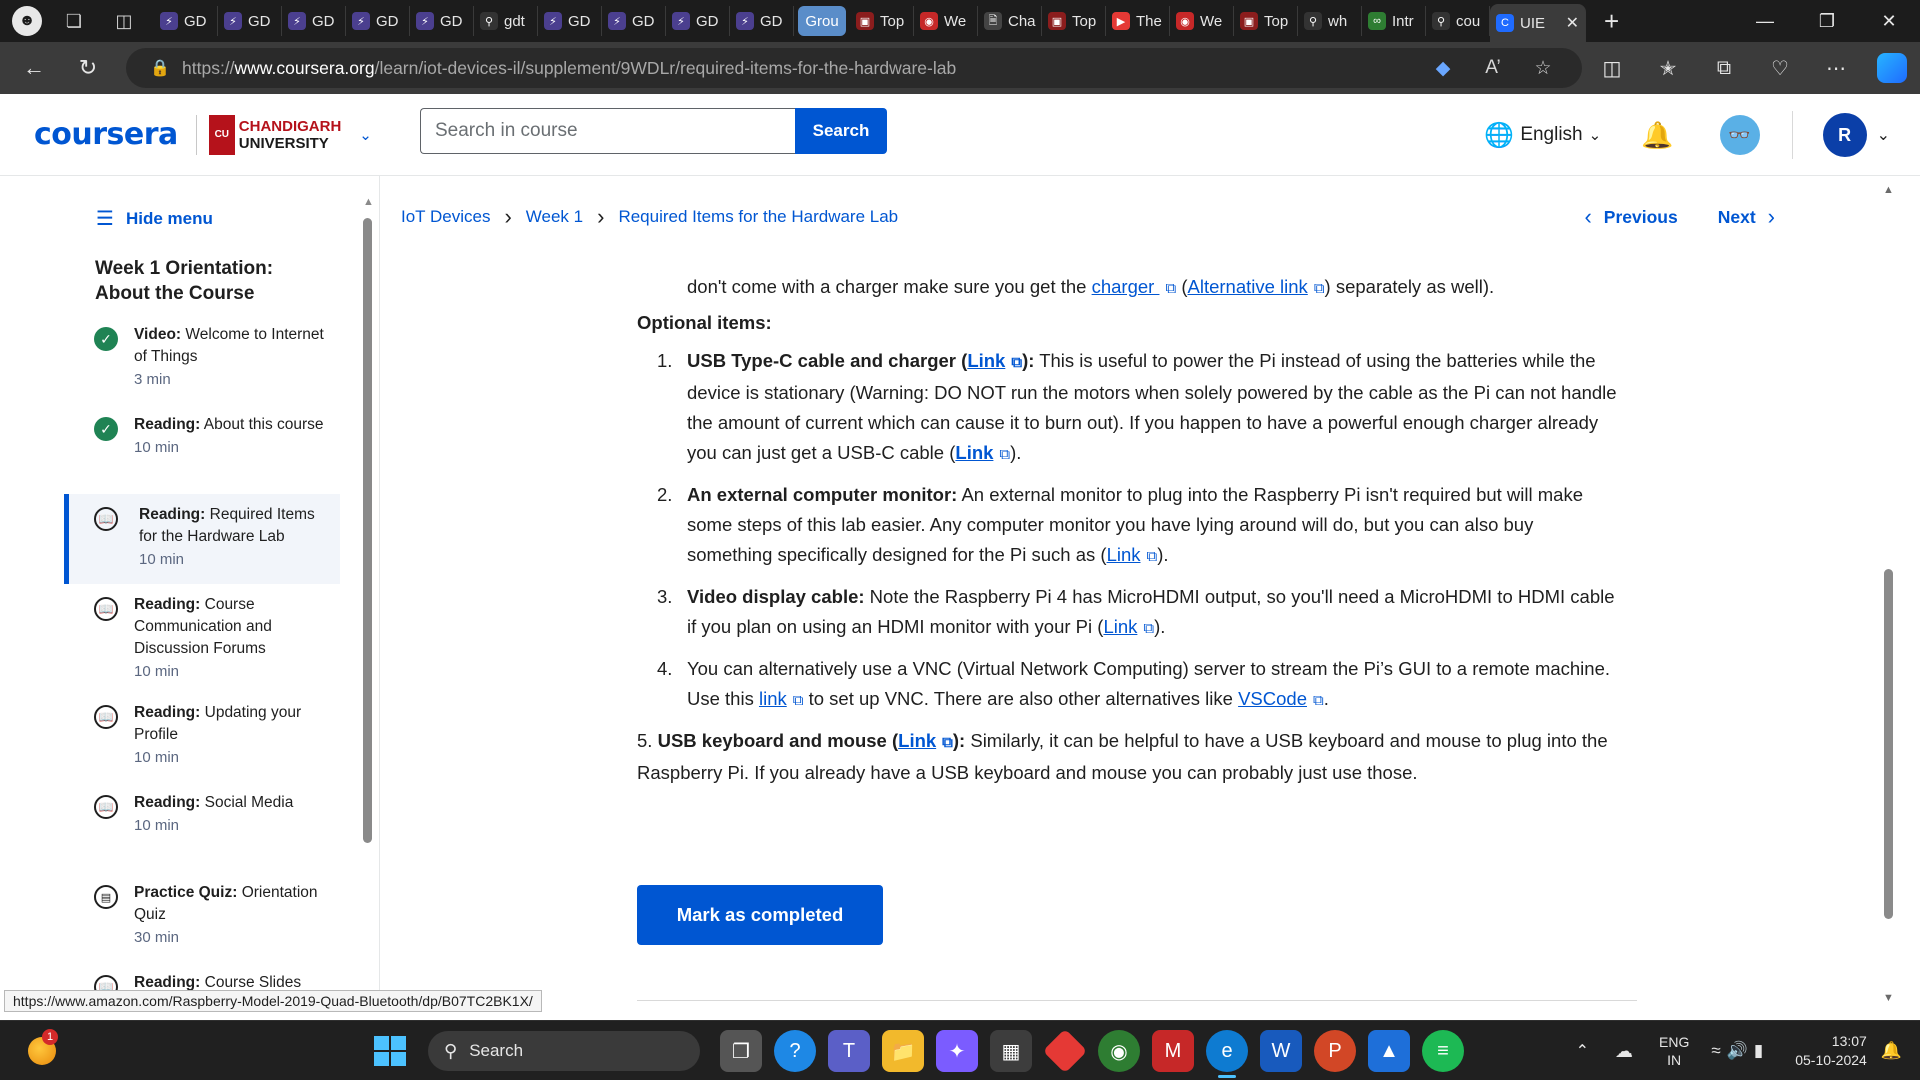 This screenshot has width=1920, height=1080. Describe the element at coordinates (758, 217) in the screenshot. I see `breadcrumb-current: Required Items for the Hardware Lab` at that location.